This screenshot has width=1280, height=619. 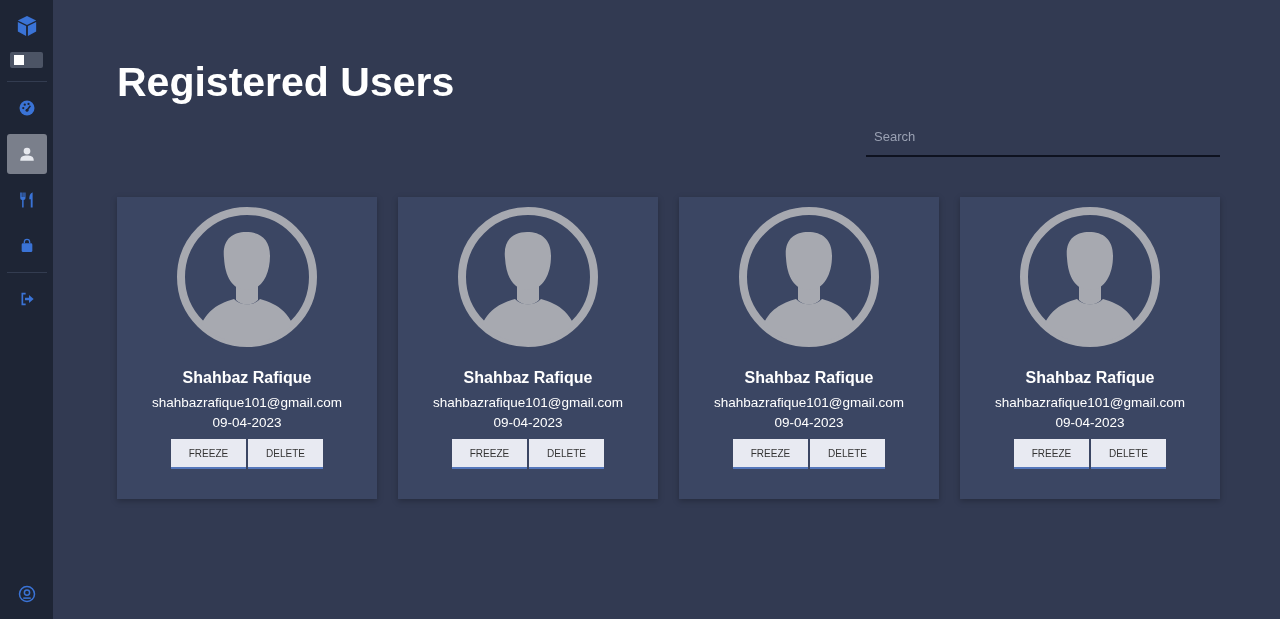 What do you see at coordinates (1043, 137) in the screenshot?
I see `search-field: Search` at bounding box center [1043, 137].